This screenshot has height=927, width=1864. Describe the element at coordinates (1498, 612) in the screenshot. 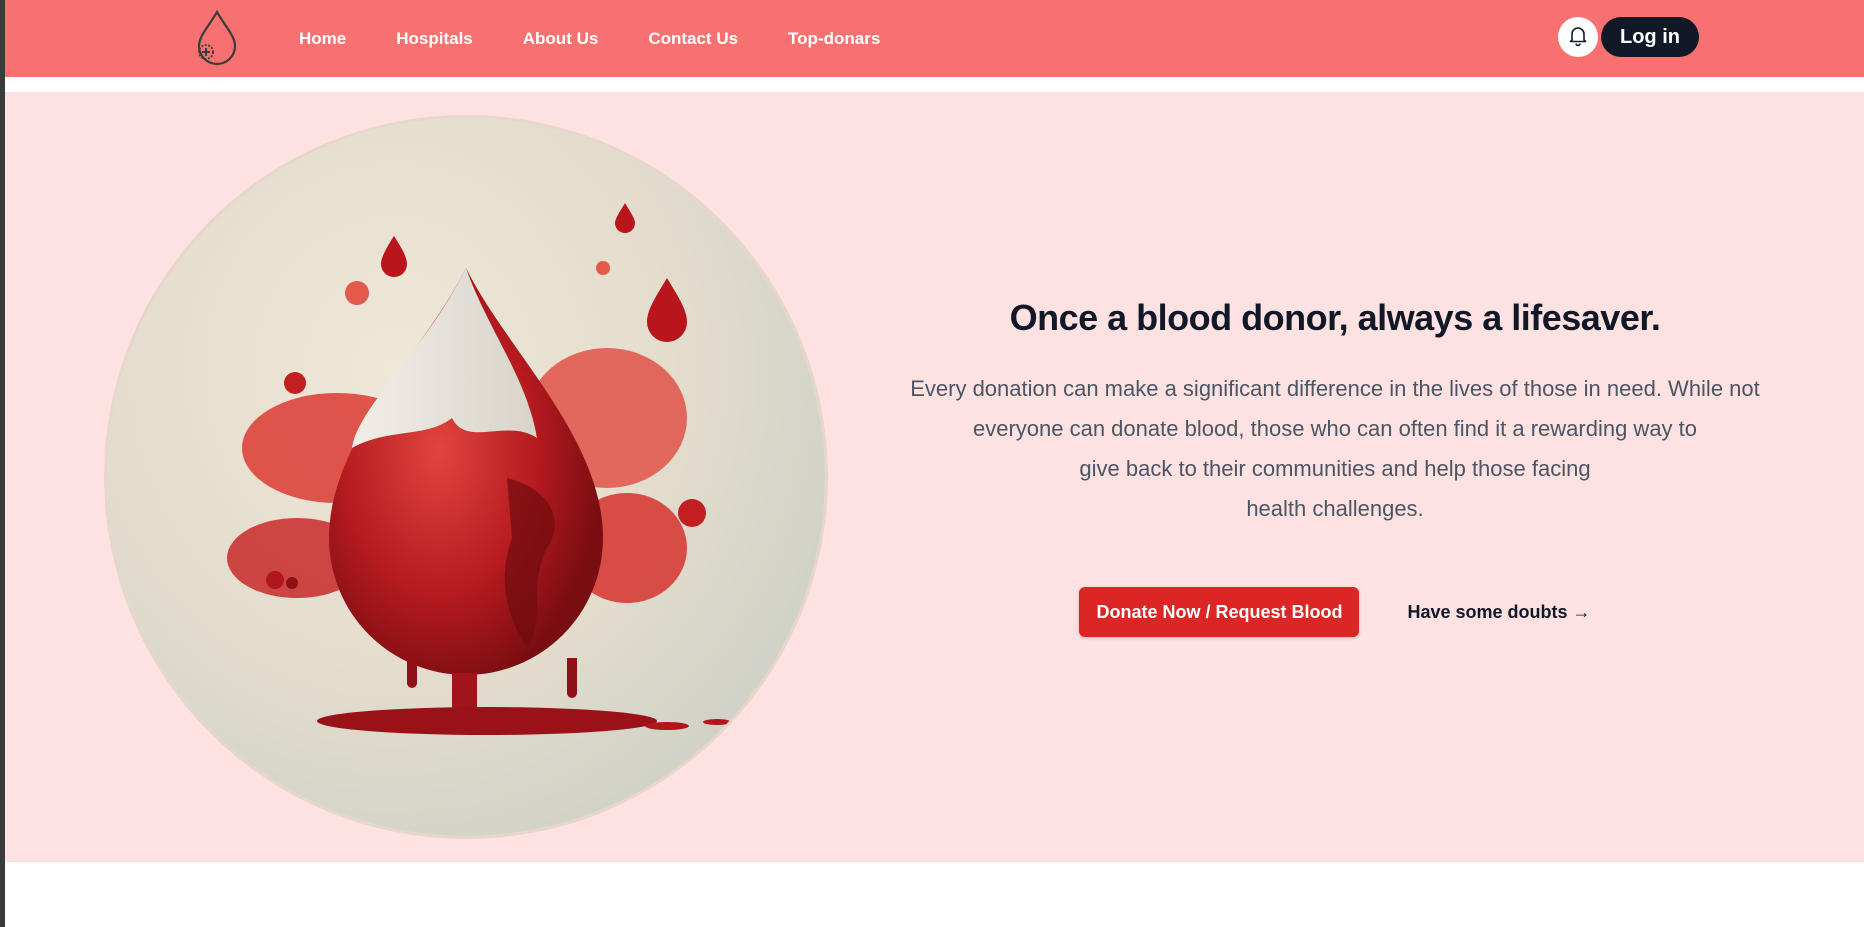

I see `have-doubts-link: Have some doubts →` at that location.